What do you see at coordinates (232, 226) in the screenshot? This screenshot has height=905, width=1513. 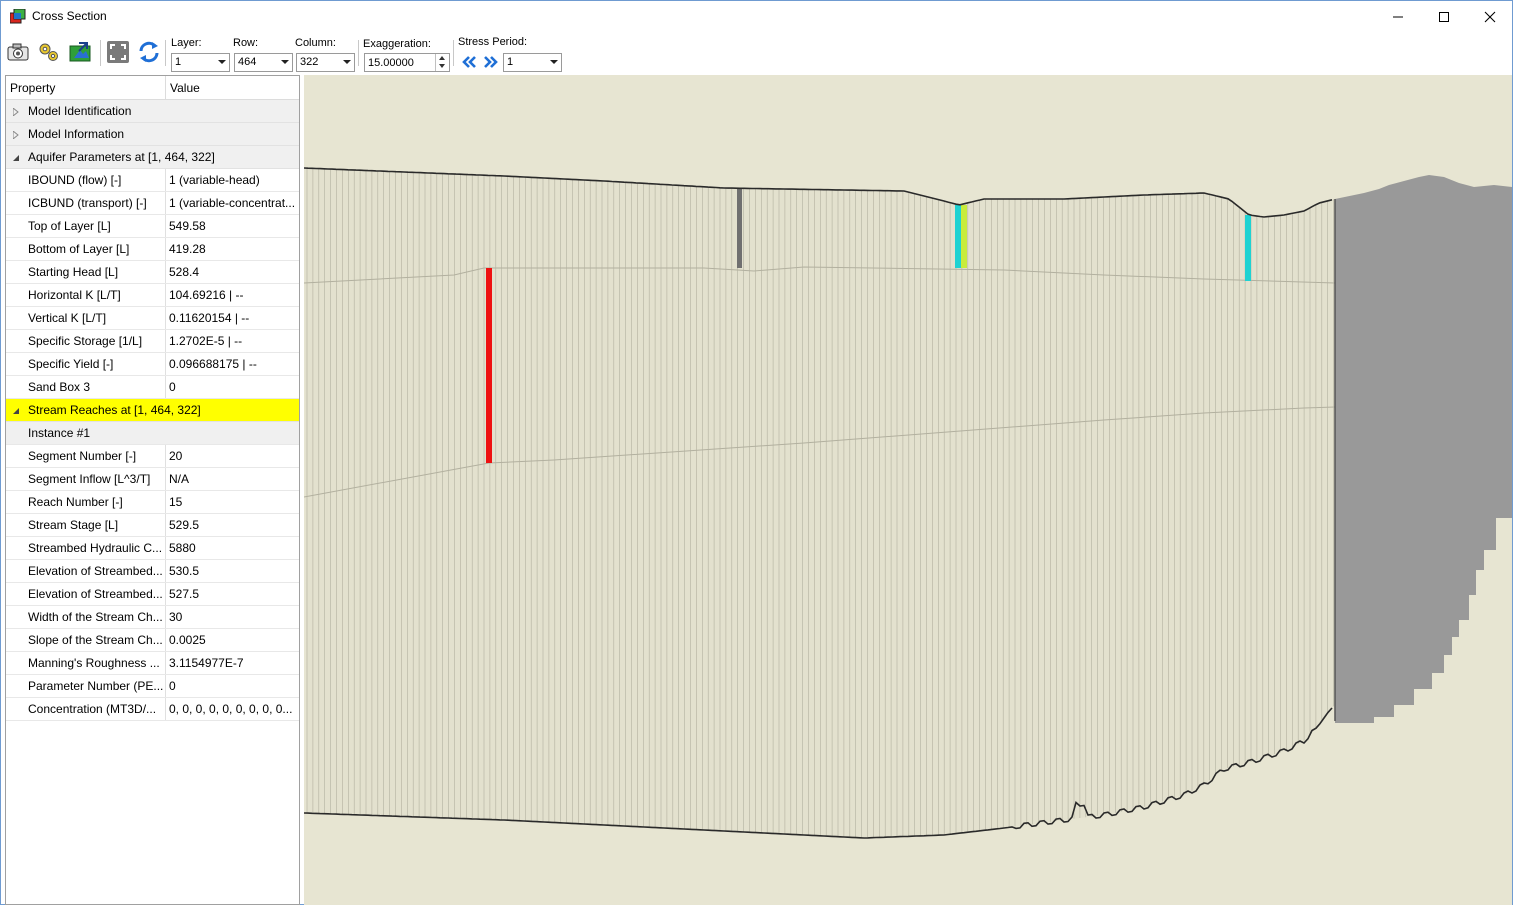 I see `property-value: 549.58` at bounding box center [232, 226].